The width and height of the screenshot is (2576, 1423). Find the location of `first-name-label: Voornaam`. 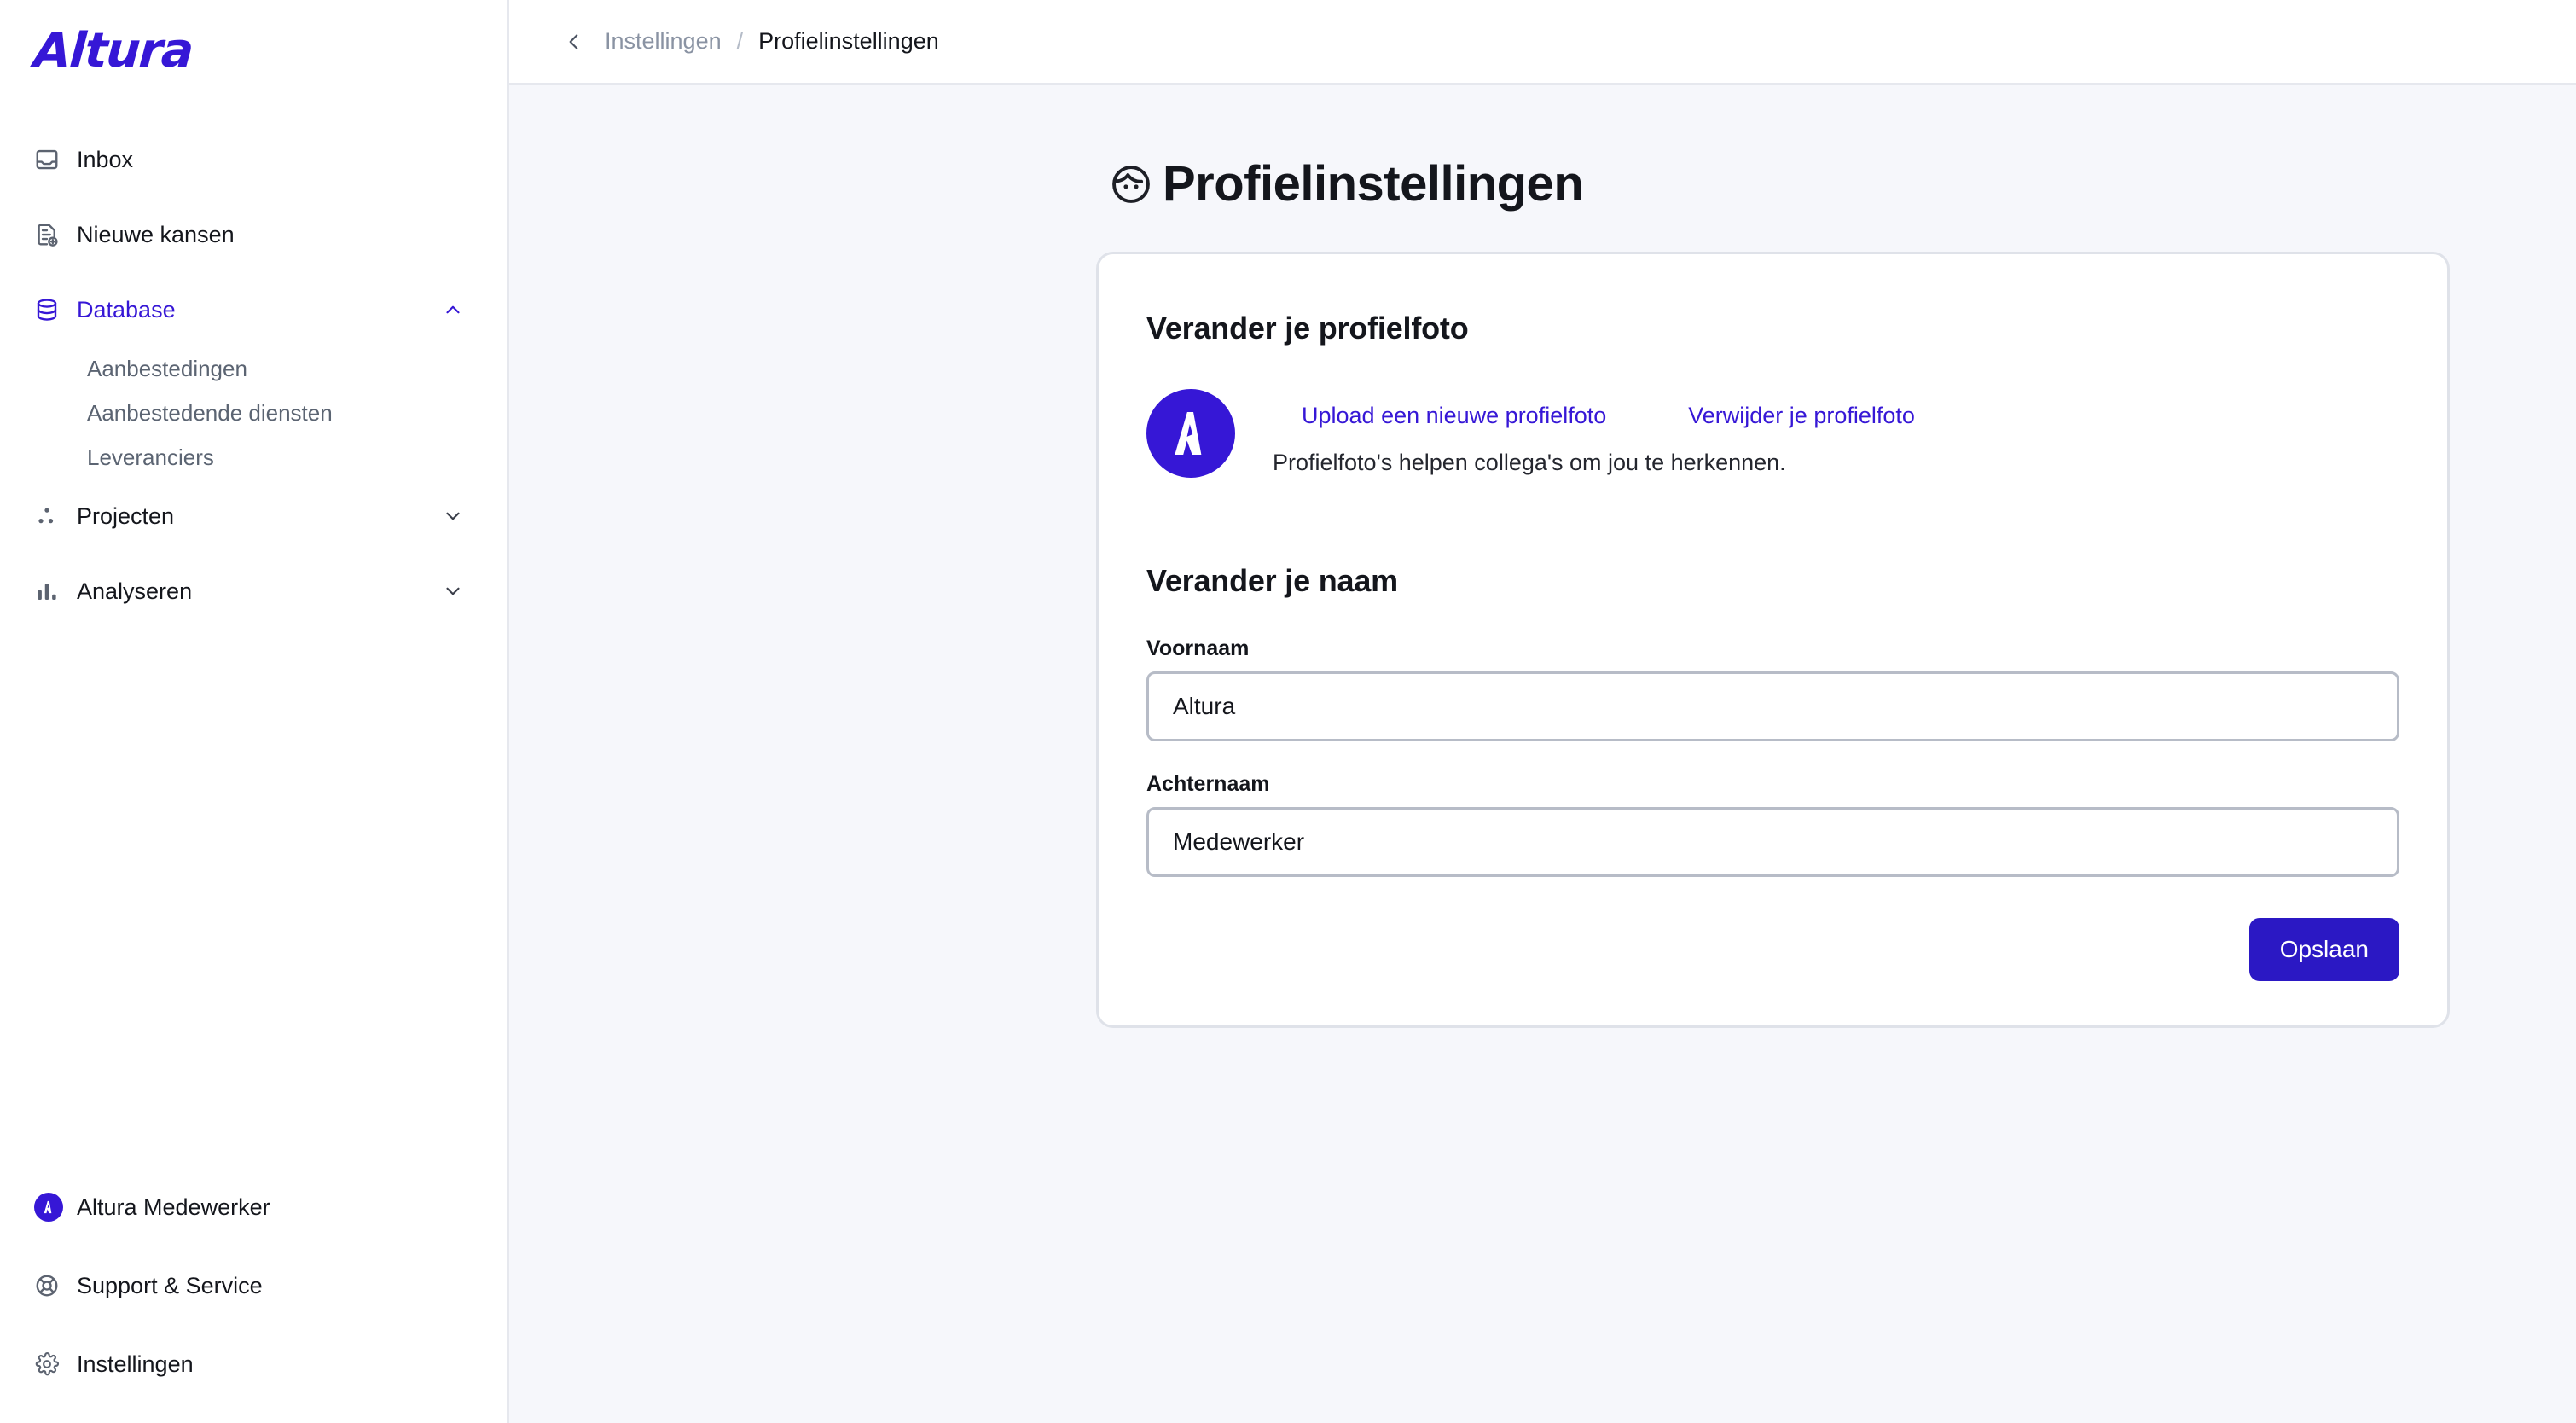

first-name-label: Voornaam is located at coordinates (1198, 648).